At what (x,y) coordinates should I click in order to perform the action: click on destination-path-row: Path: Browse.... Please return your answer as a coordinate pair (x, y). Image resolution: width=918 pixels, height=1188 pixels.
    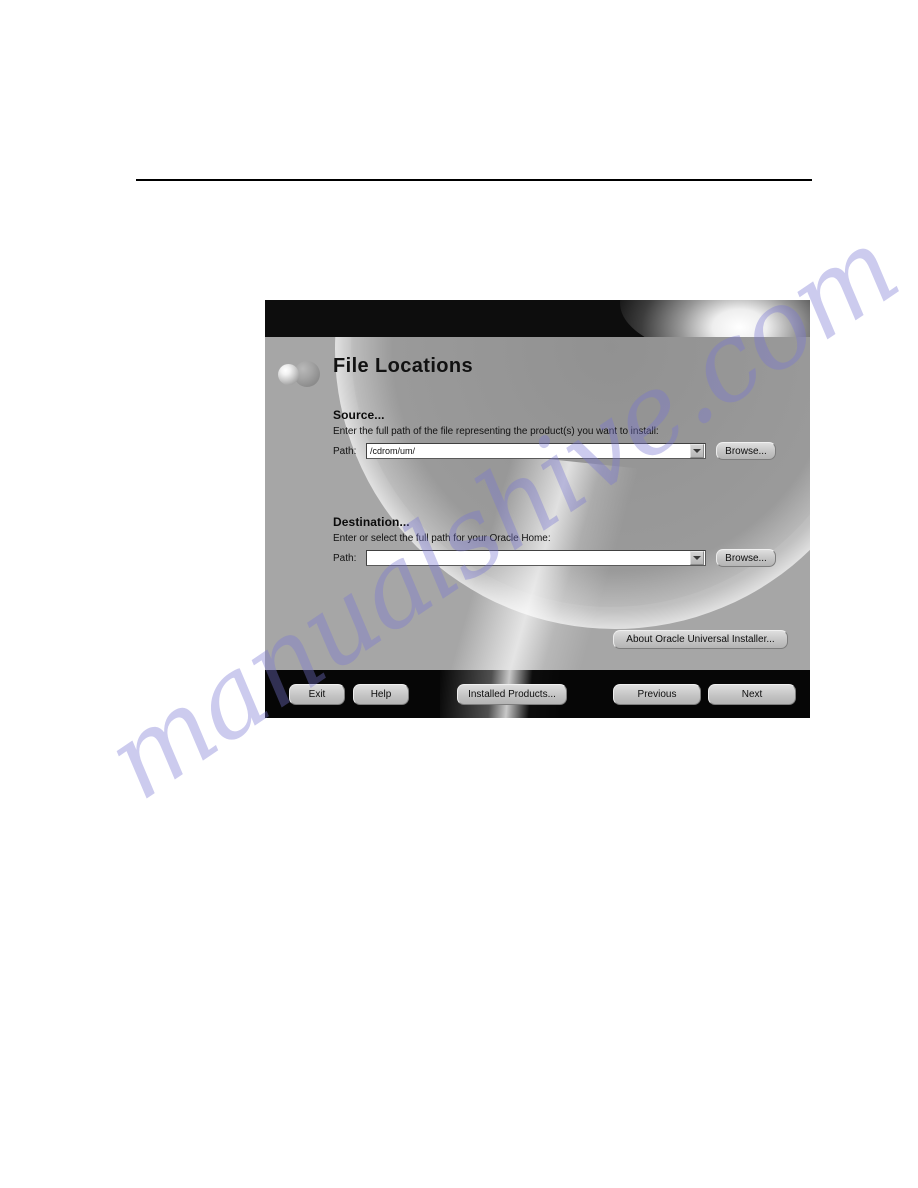
    Looking at the image, I should click on (568, 558).